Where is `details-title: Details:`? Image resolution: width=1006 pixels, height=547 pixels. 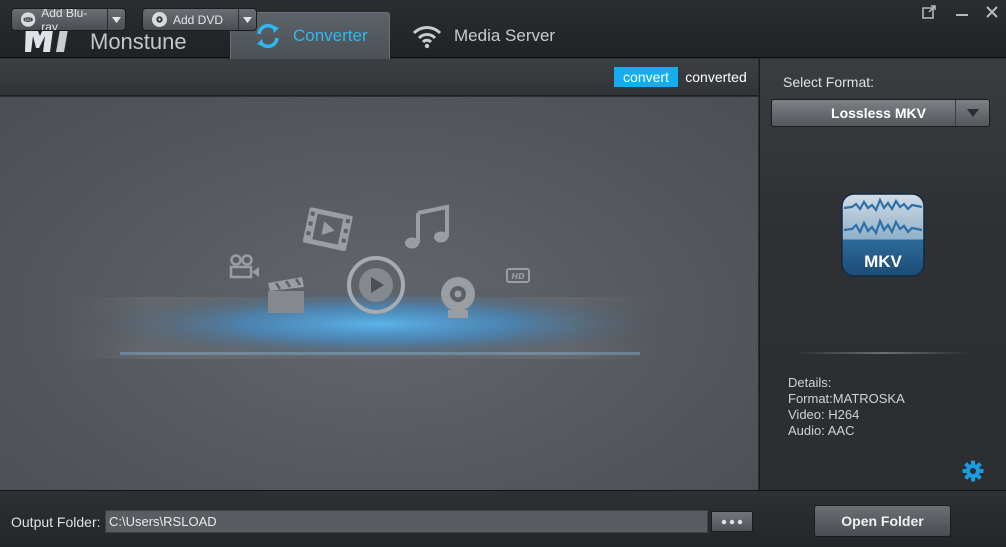 details-title: Details: is located at coordinates (810, 382).